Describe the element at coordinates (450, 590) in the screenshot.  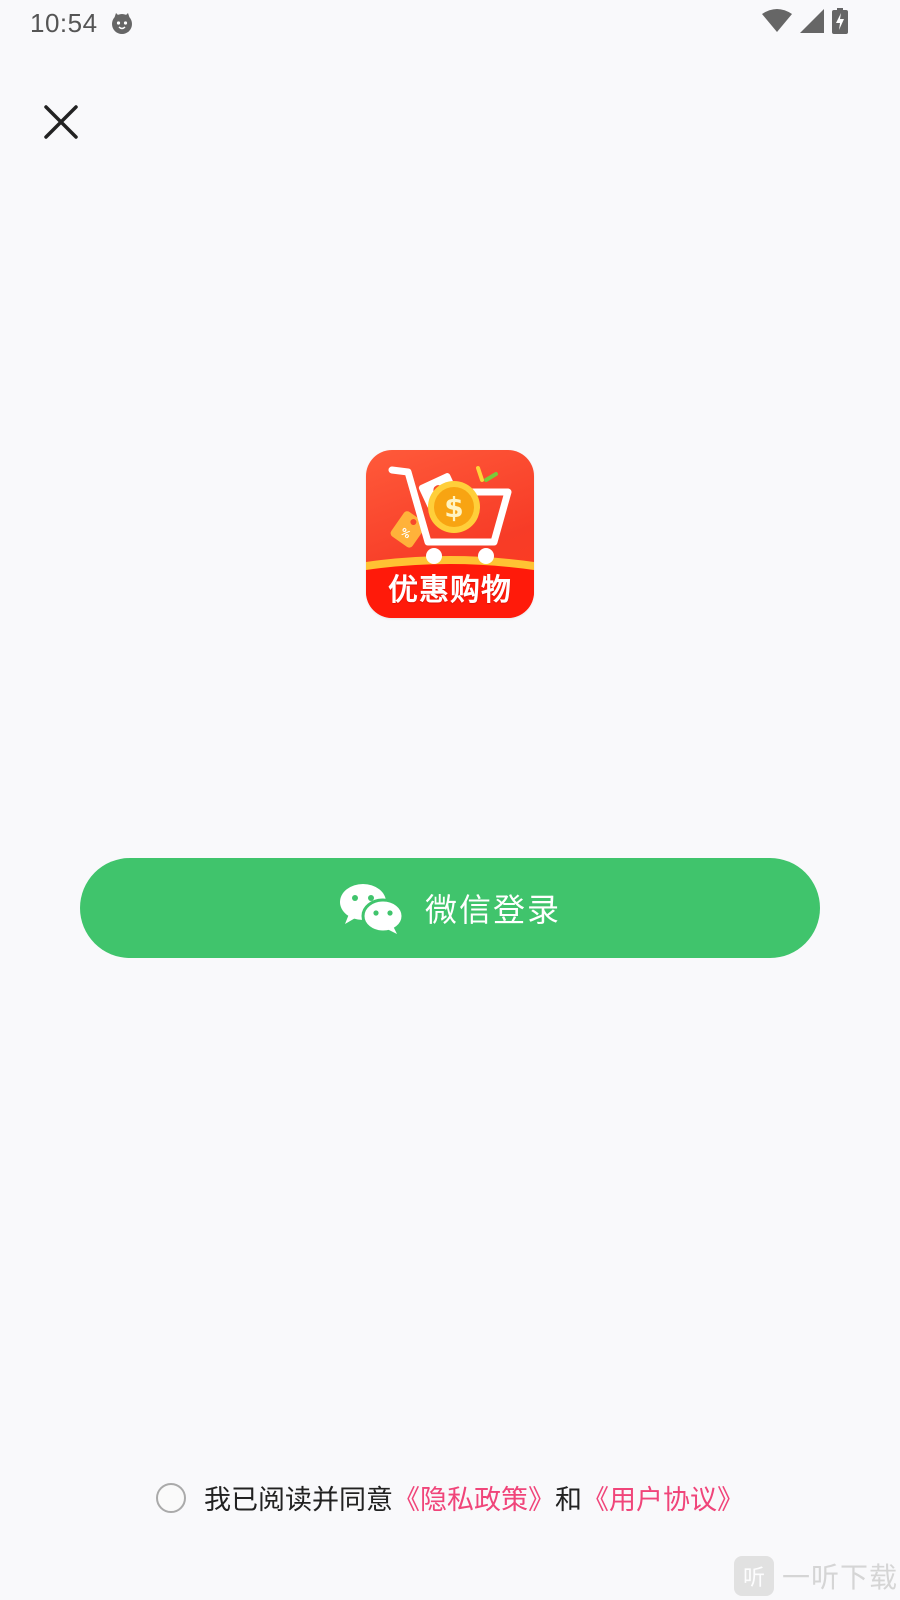
I see `app-name: 优惠购物` at that location.